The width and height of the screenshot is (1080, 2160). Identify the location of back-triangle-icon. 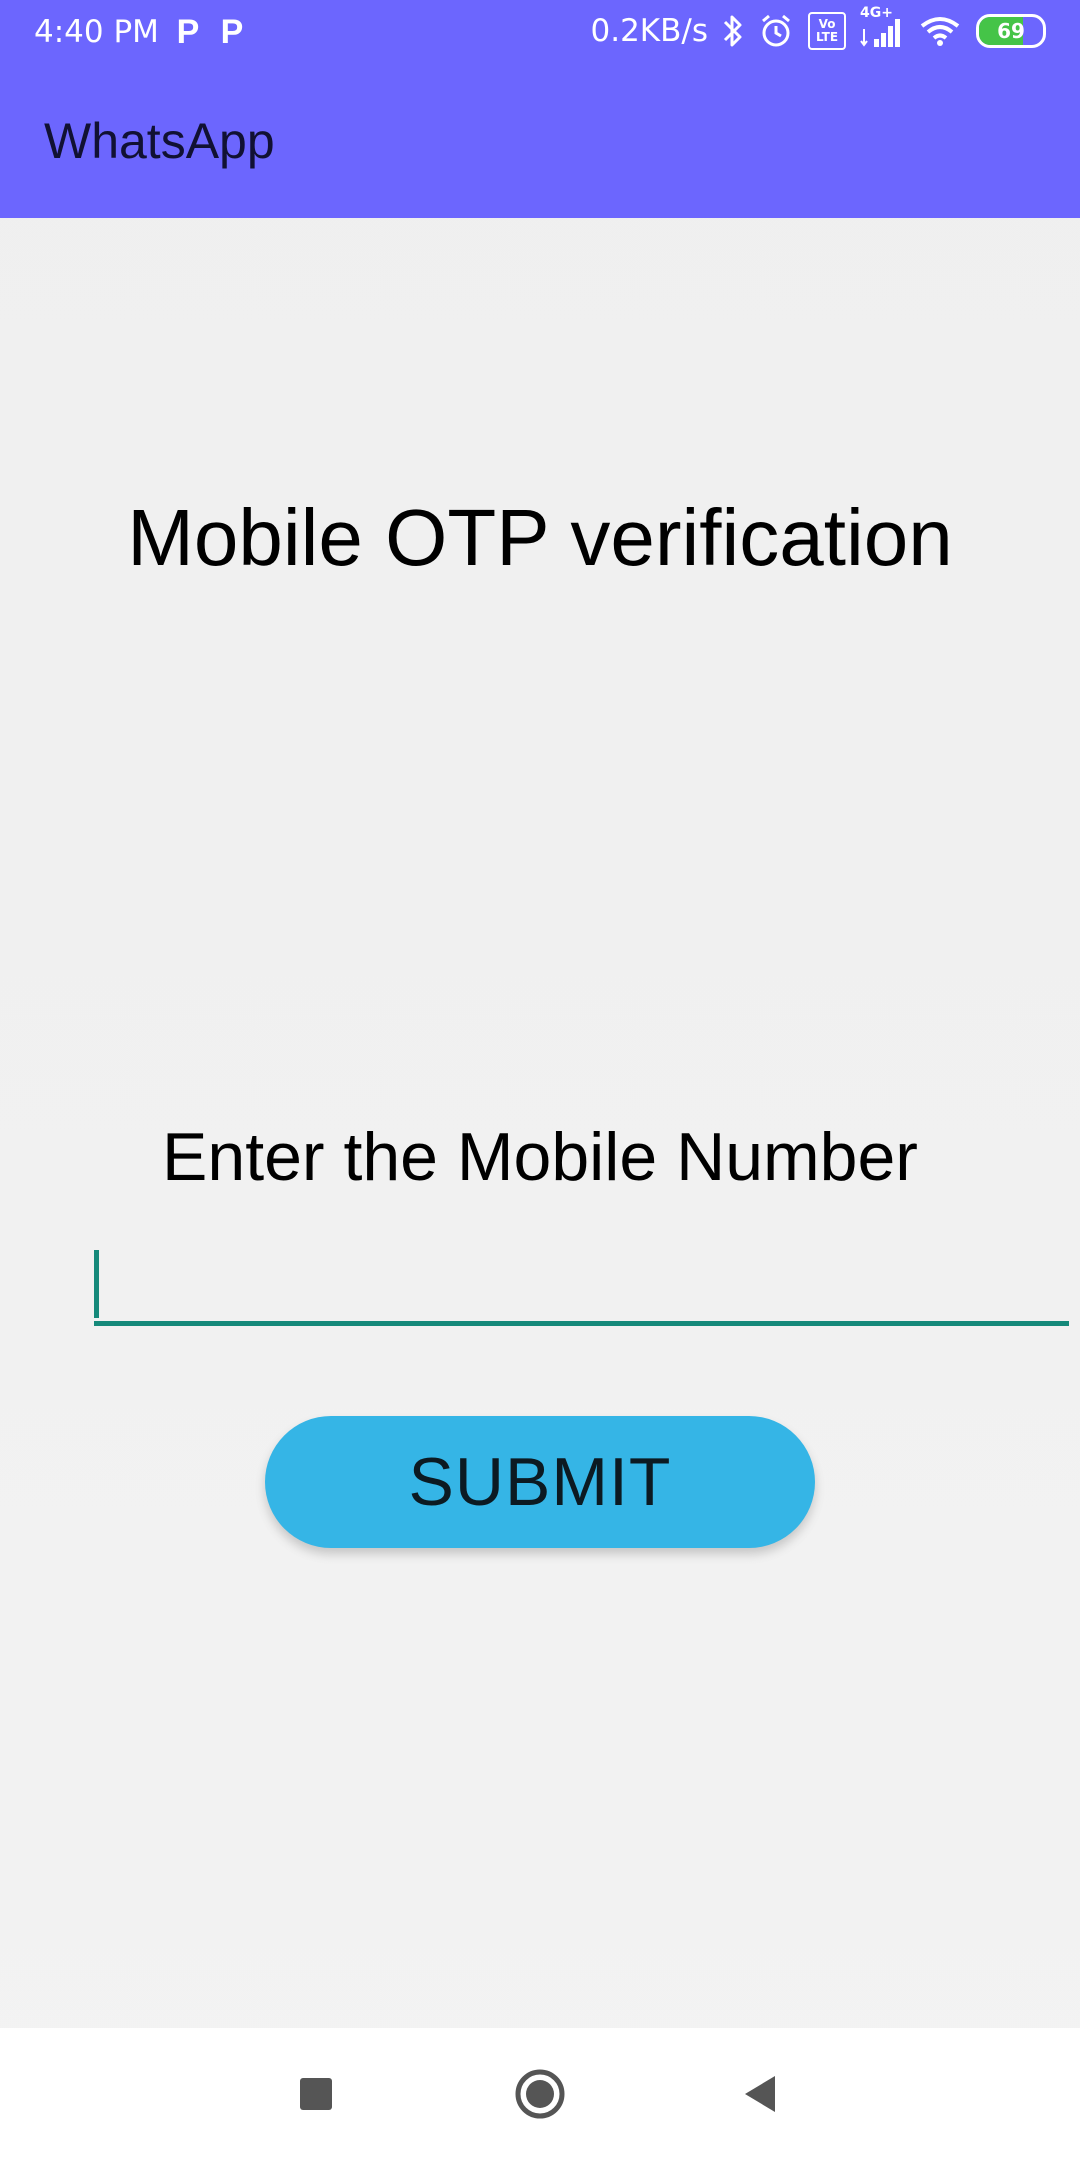
(760, 2094).